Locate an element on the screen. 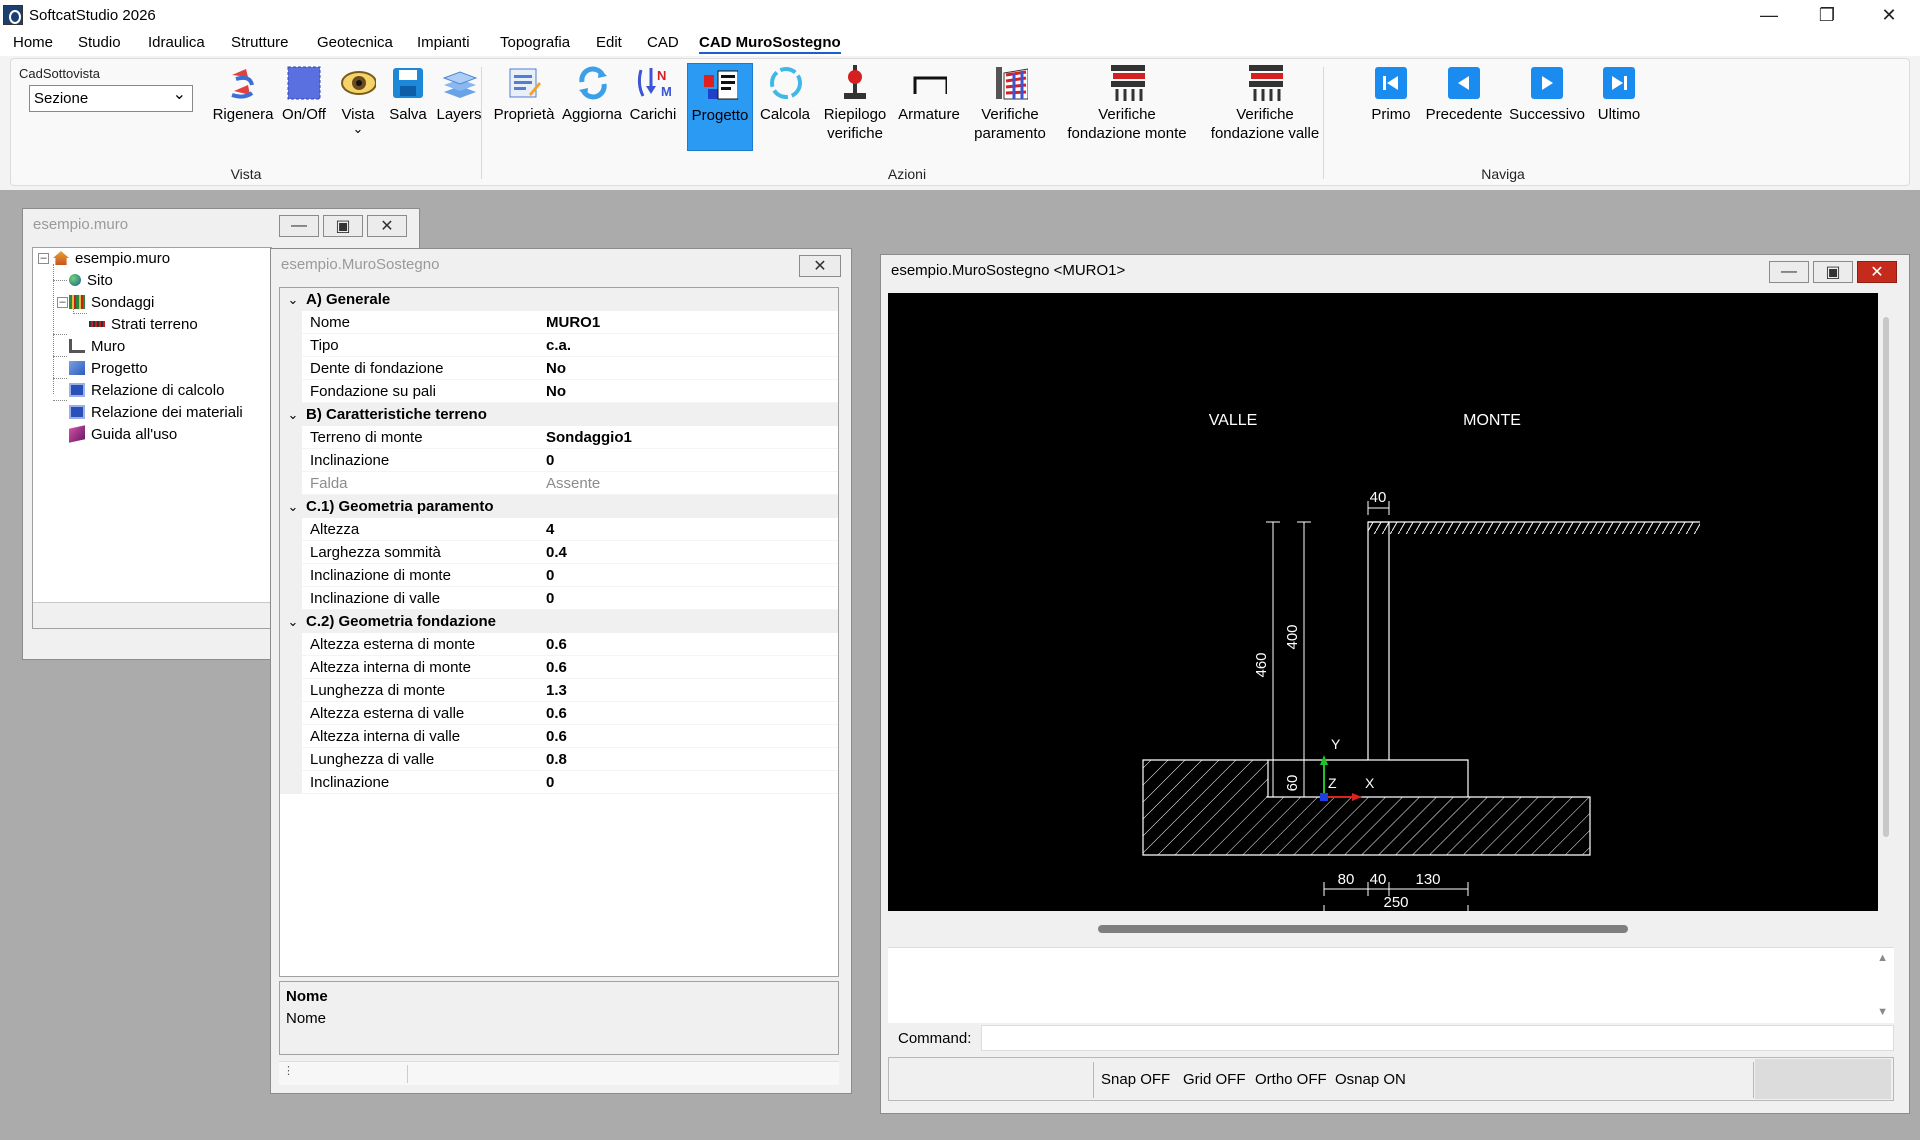 This screenshot has height=1140, width=1920. vista-button: Vista ⌄ is located at coordinates (358, 107).